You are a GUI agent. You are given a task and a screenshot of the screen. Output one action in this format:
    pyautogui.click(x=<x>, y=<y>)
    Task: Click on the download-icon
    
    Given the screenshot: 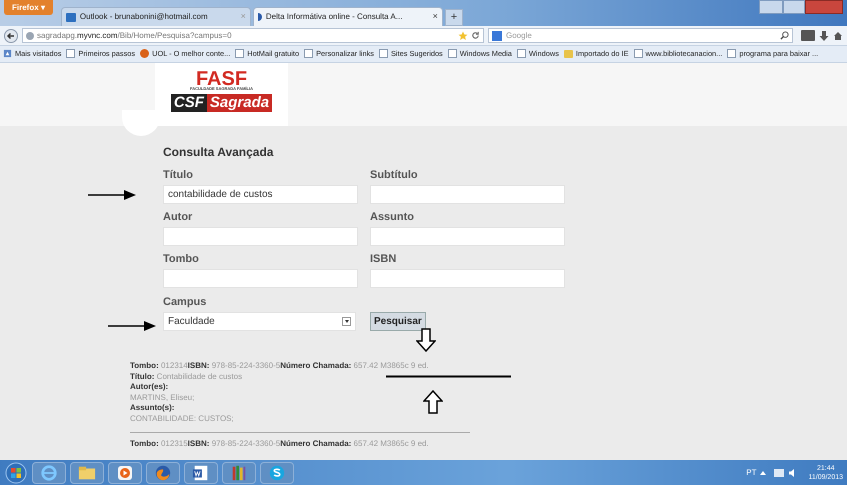 What is the action you would take?
    pyautogui.click(x=824, y=36)
    